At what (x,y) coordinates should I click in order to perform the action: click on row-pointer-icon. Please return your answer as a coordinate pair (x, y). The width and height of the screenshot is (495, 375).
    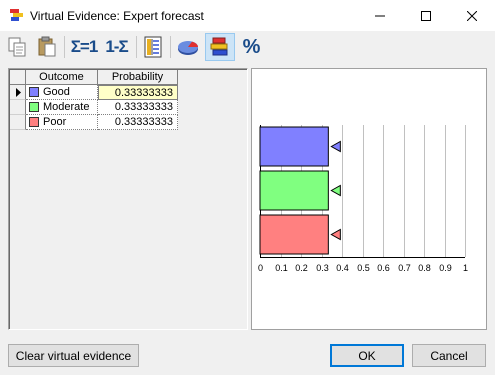
    Looking at the image, I should click on (18, 92).